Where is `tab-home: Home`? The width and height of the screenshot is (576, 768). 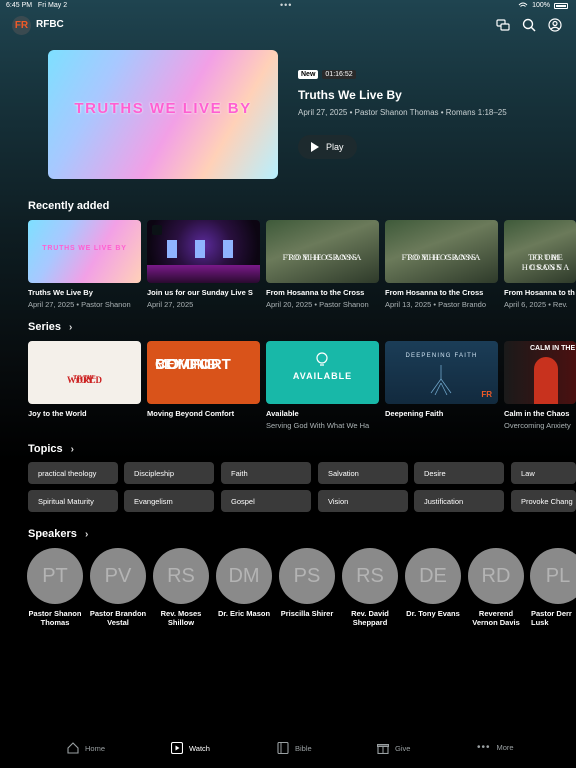
tab-home: Home is located at coordinates (86, 748).